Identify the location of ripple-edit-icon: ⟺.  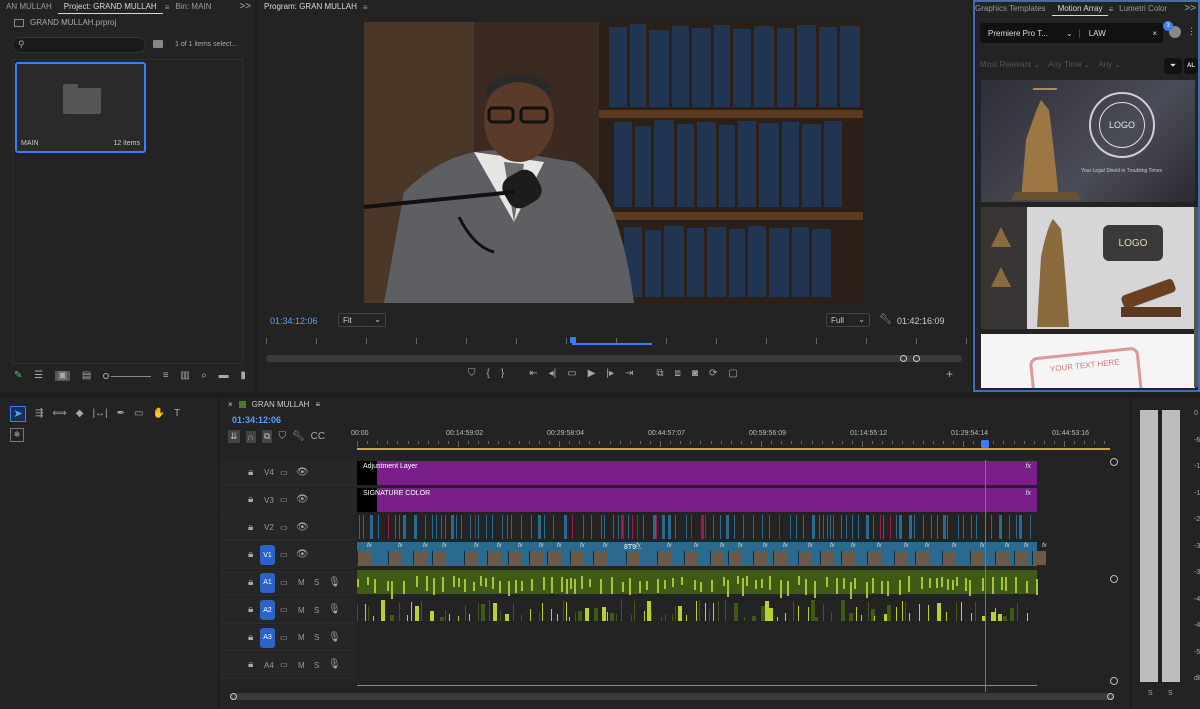
(59, 414).